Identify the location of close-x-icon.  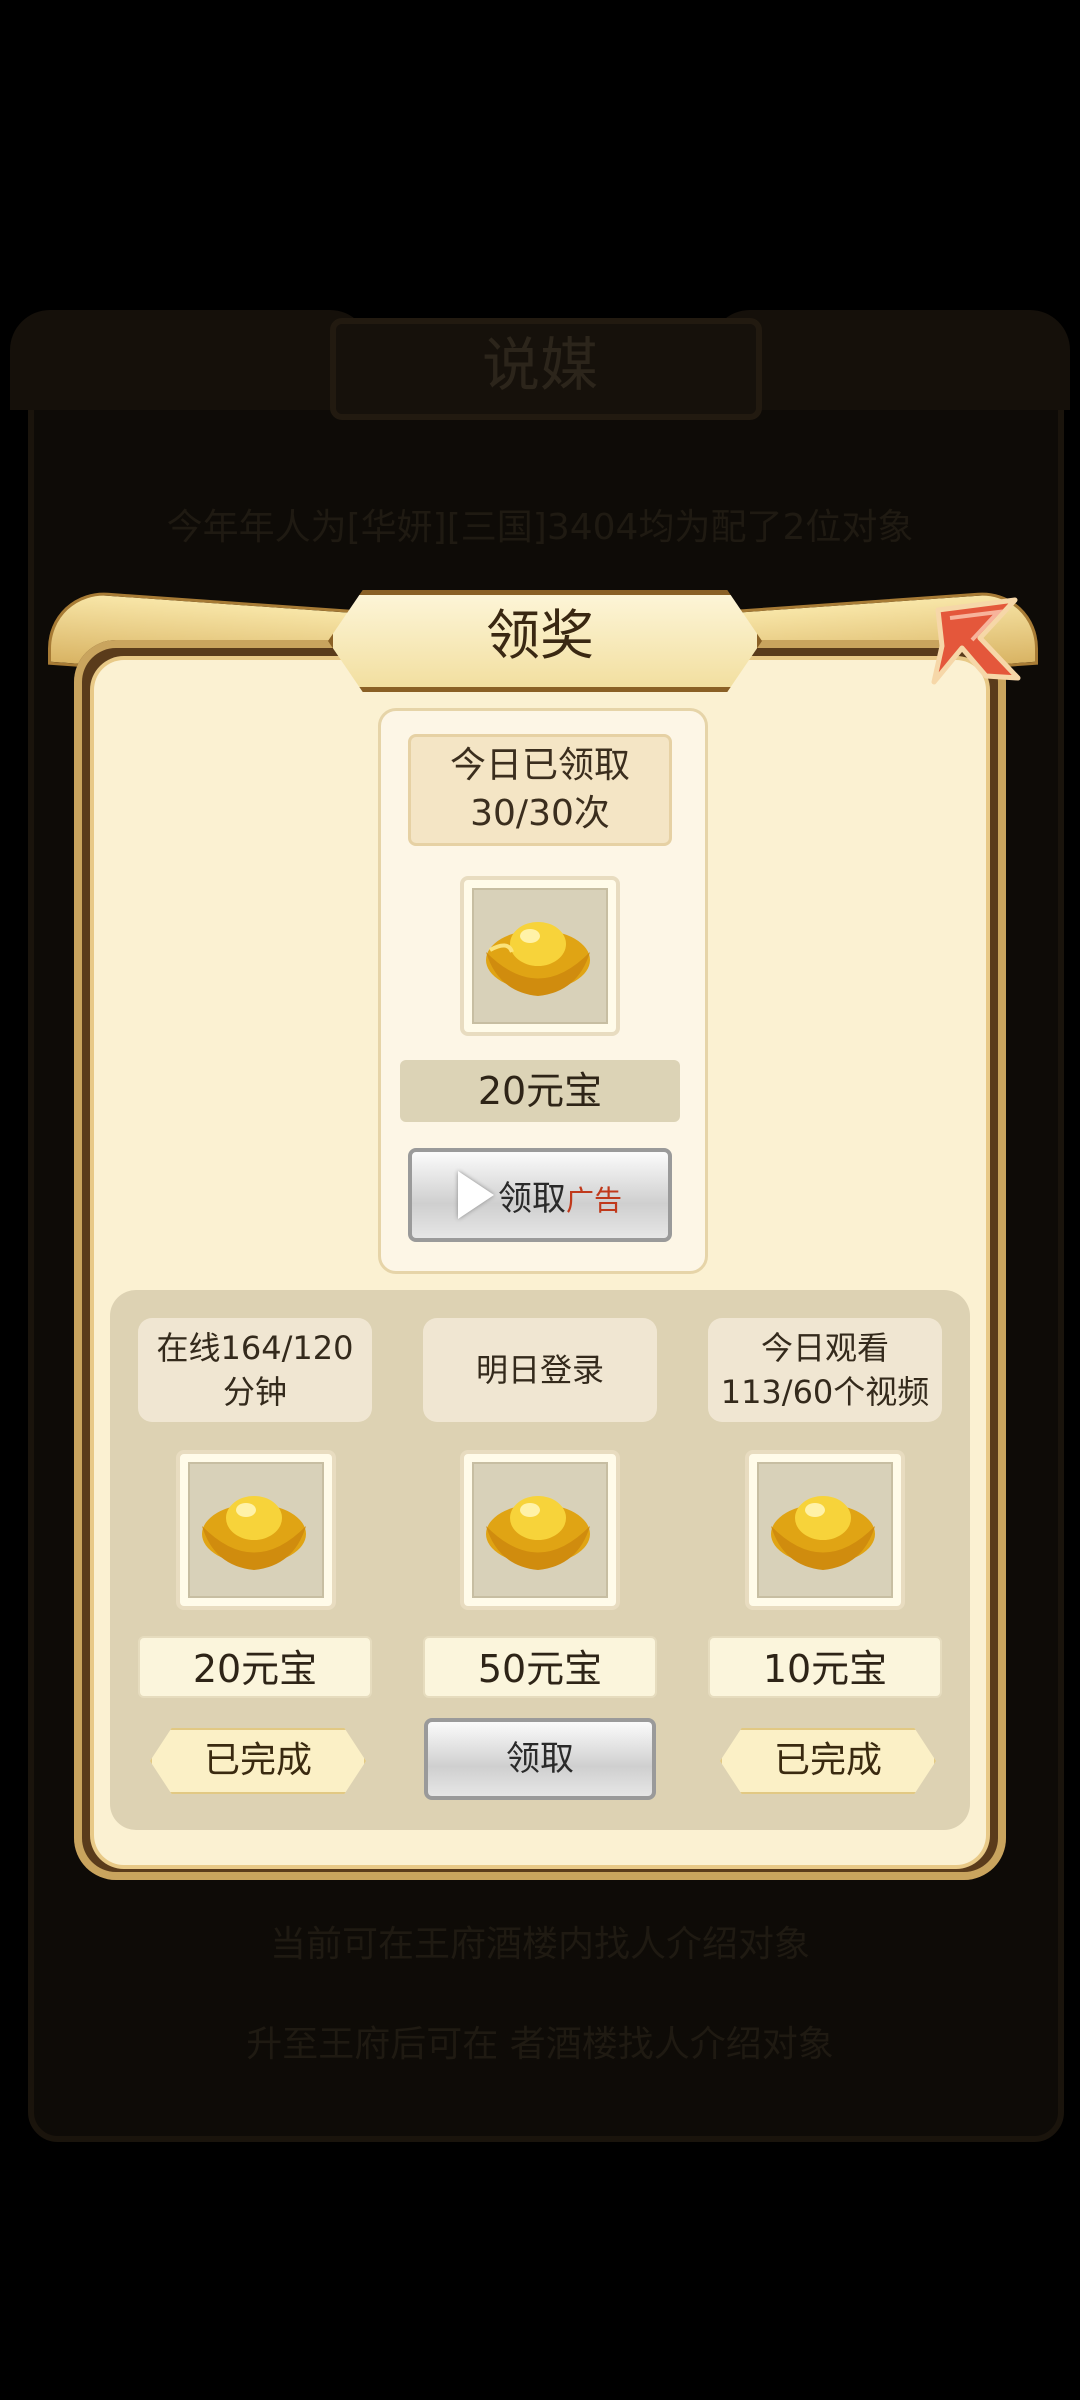
(976, 641).